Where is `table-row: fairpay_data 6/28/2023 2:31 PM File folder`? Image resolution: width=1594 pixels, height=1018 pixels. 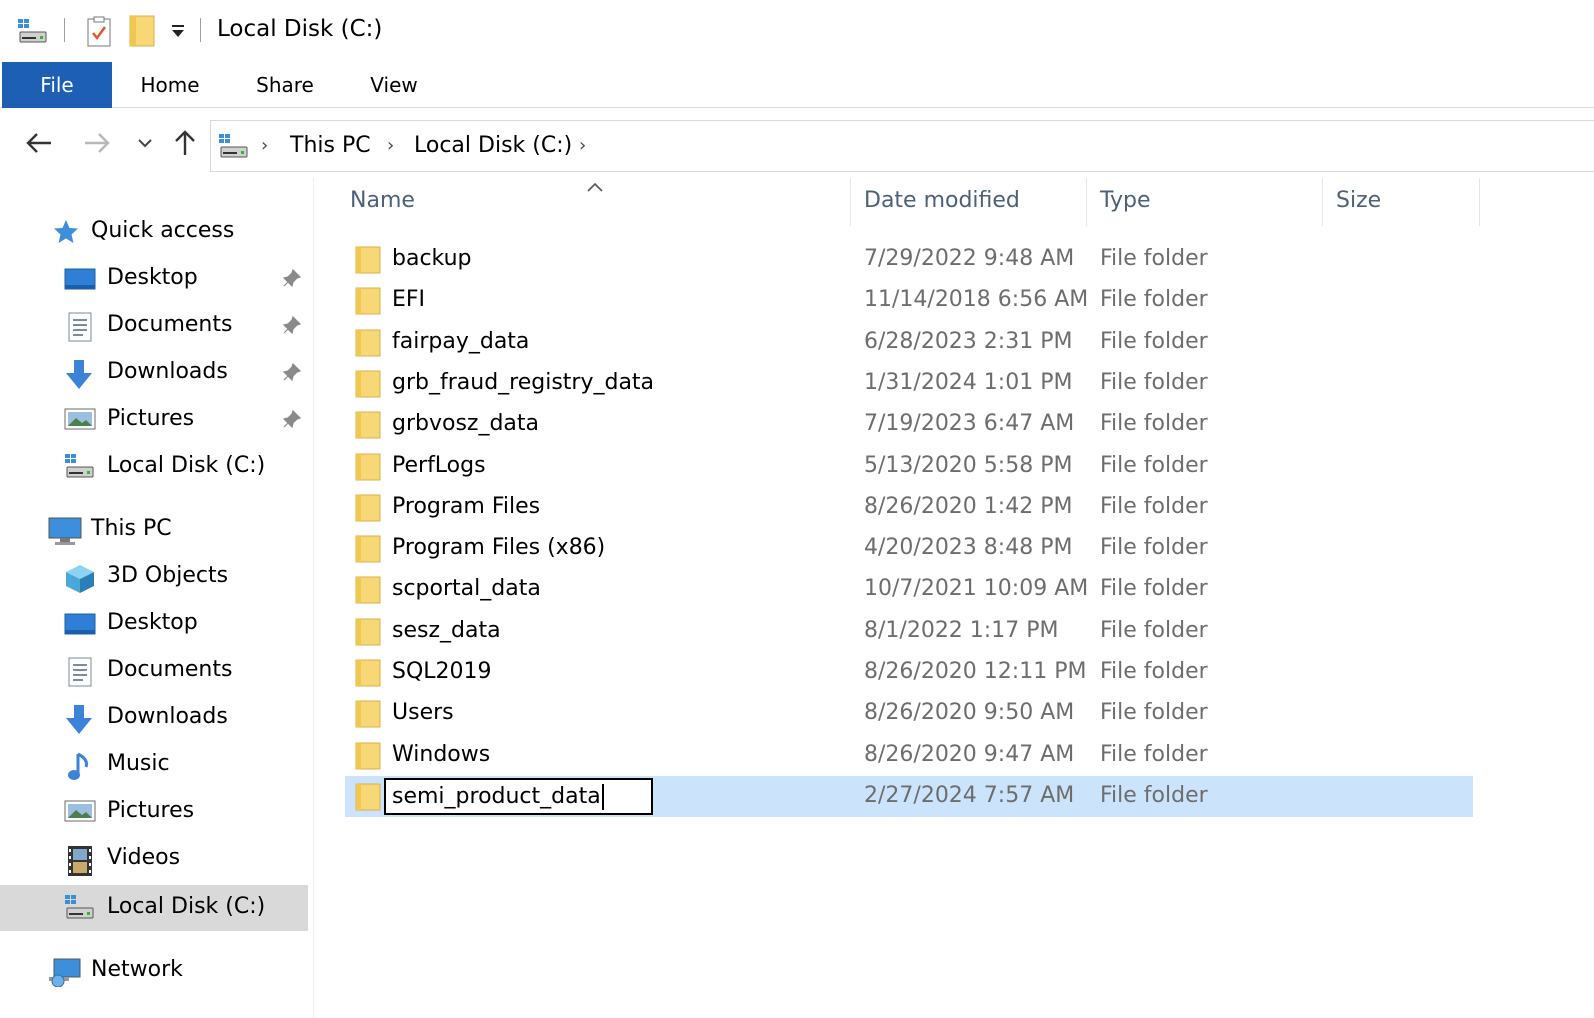
table-row: fairpay_data 6/28/2023 2:31 PM File folder is located at coordinates (909, 342).